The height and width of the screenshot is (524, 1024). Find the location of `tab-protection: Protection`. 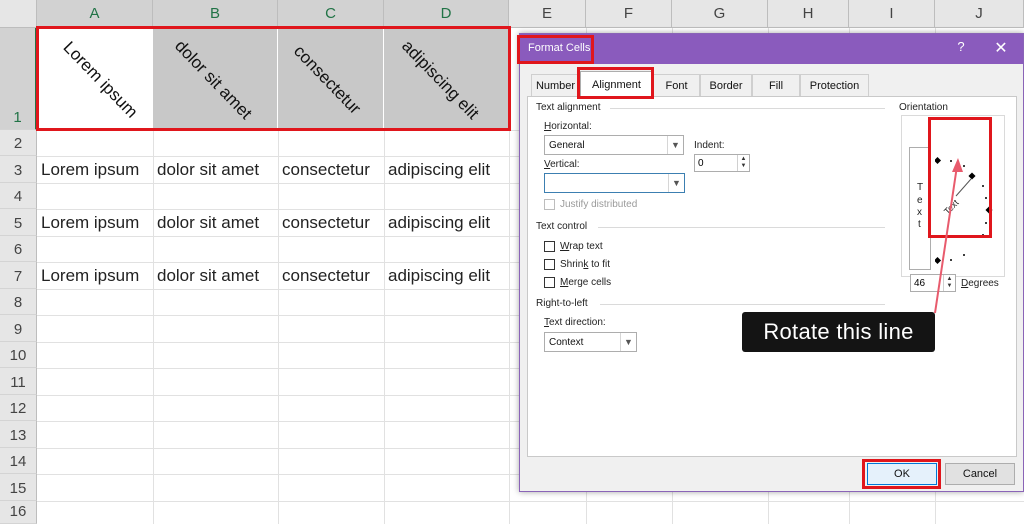

tab-protection: Protection is located at coordinates (834, 85).